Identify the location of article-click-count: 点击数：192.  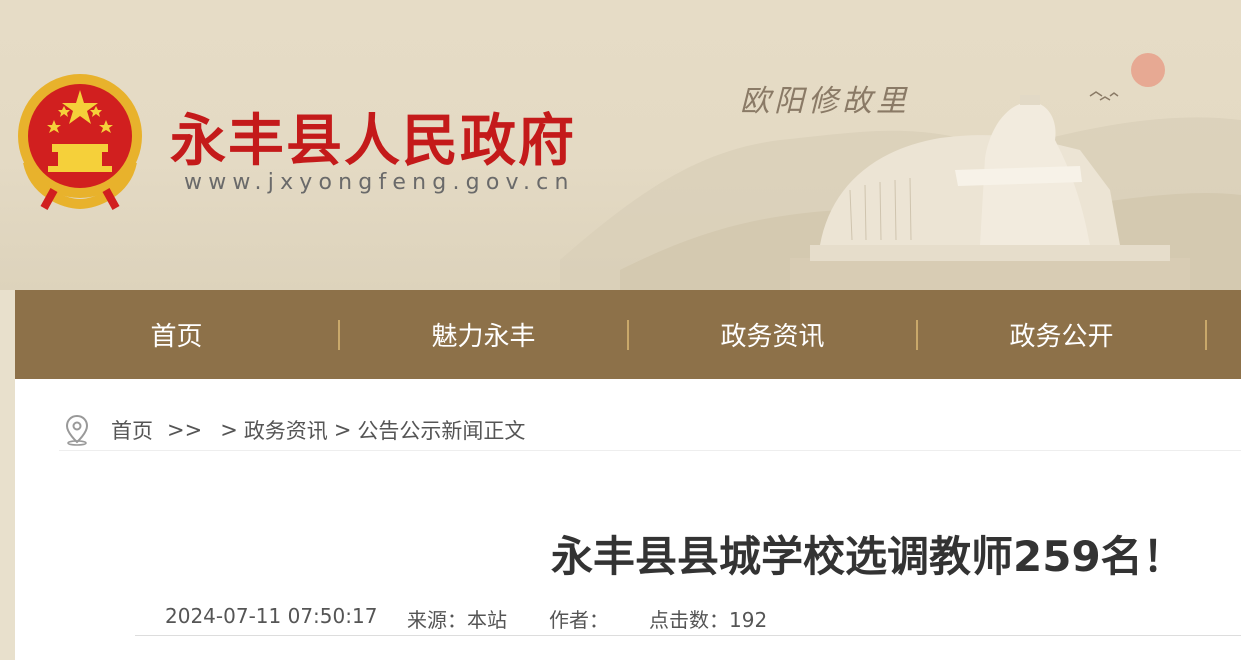
(708, 620).